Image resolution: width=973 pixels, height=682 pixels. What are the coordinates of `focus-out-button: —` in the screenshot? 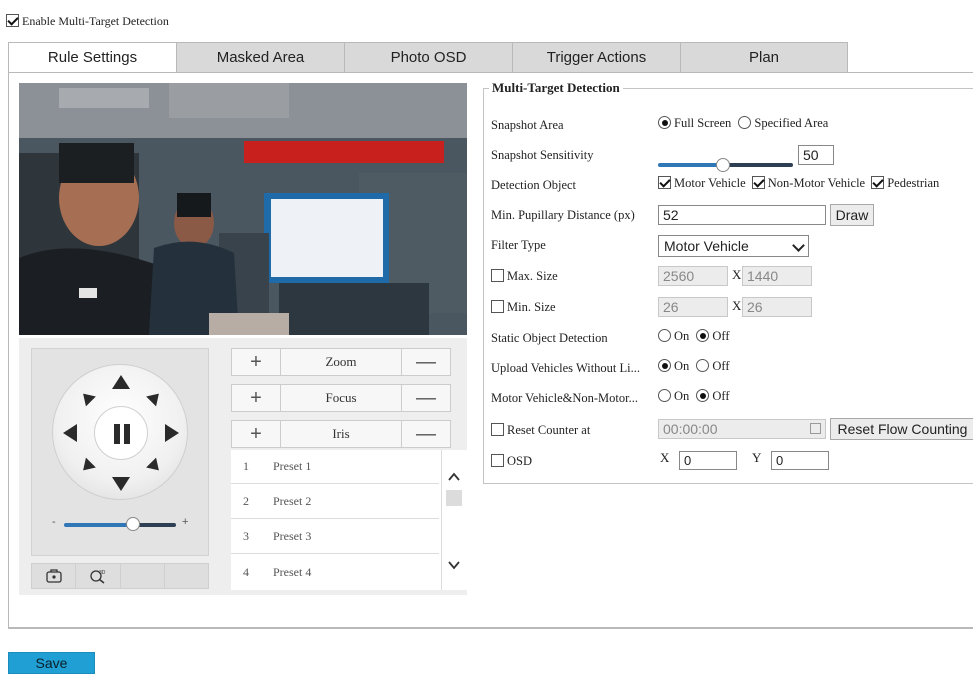 It's located at (426, 398).